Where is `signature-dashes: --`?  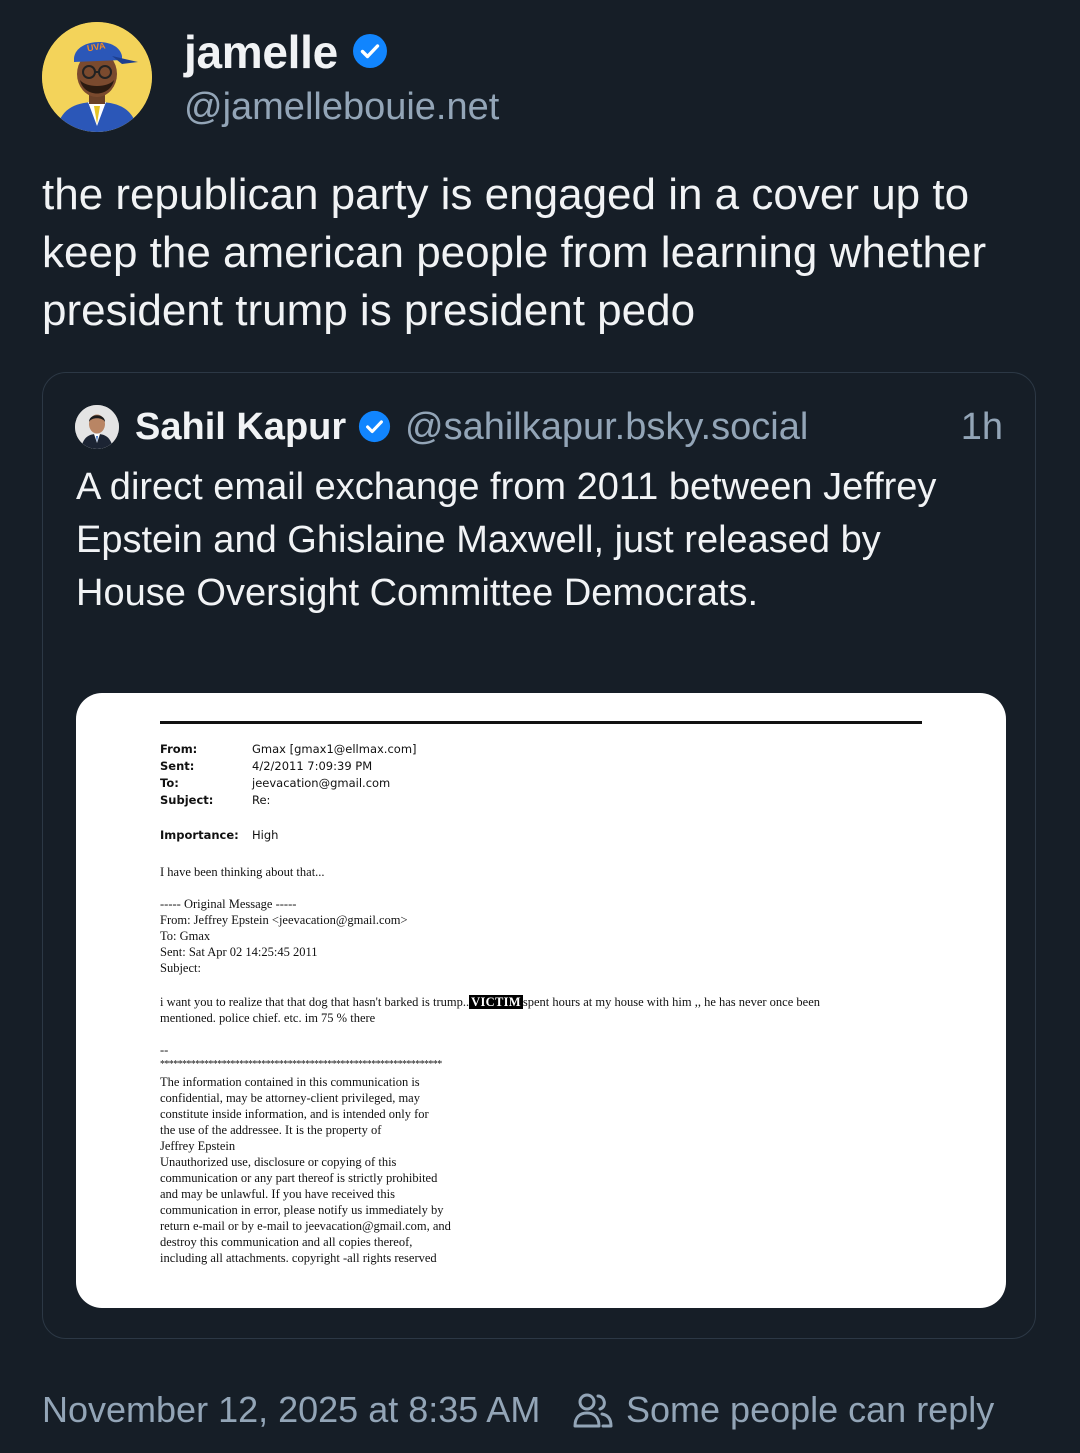
signature-dashes: -- is located at coordinates (164, 1050).